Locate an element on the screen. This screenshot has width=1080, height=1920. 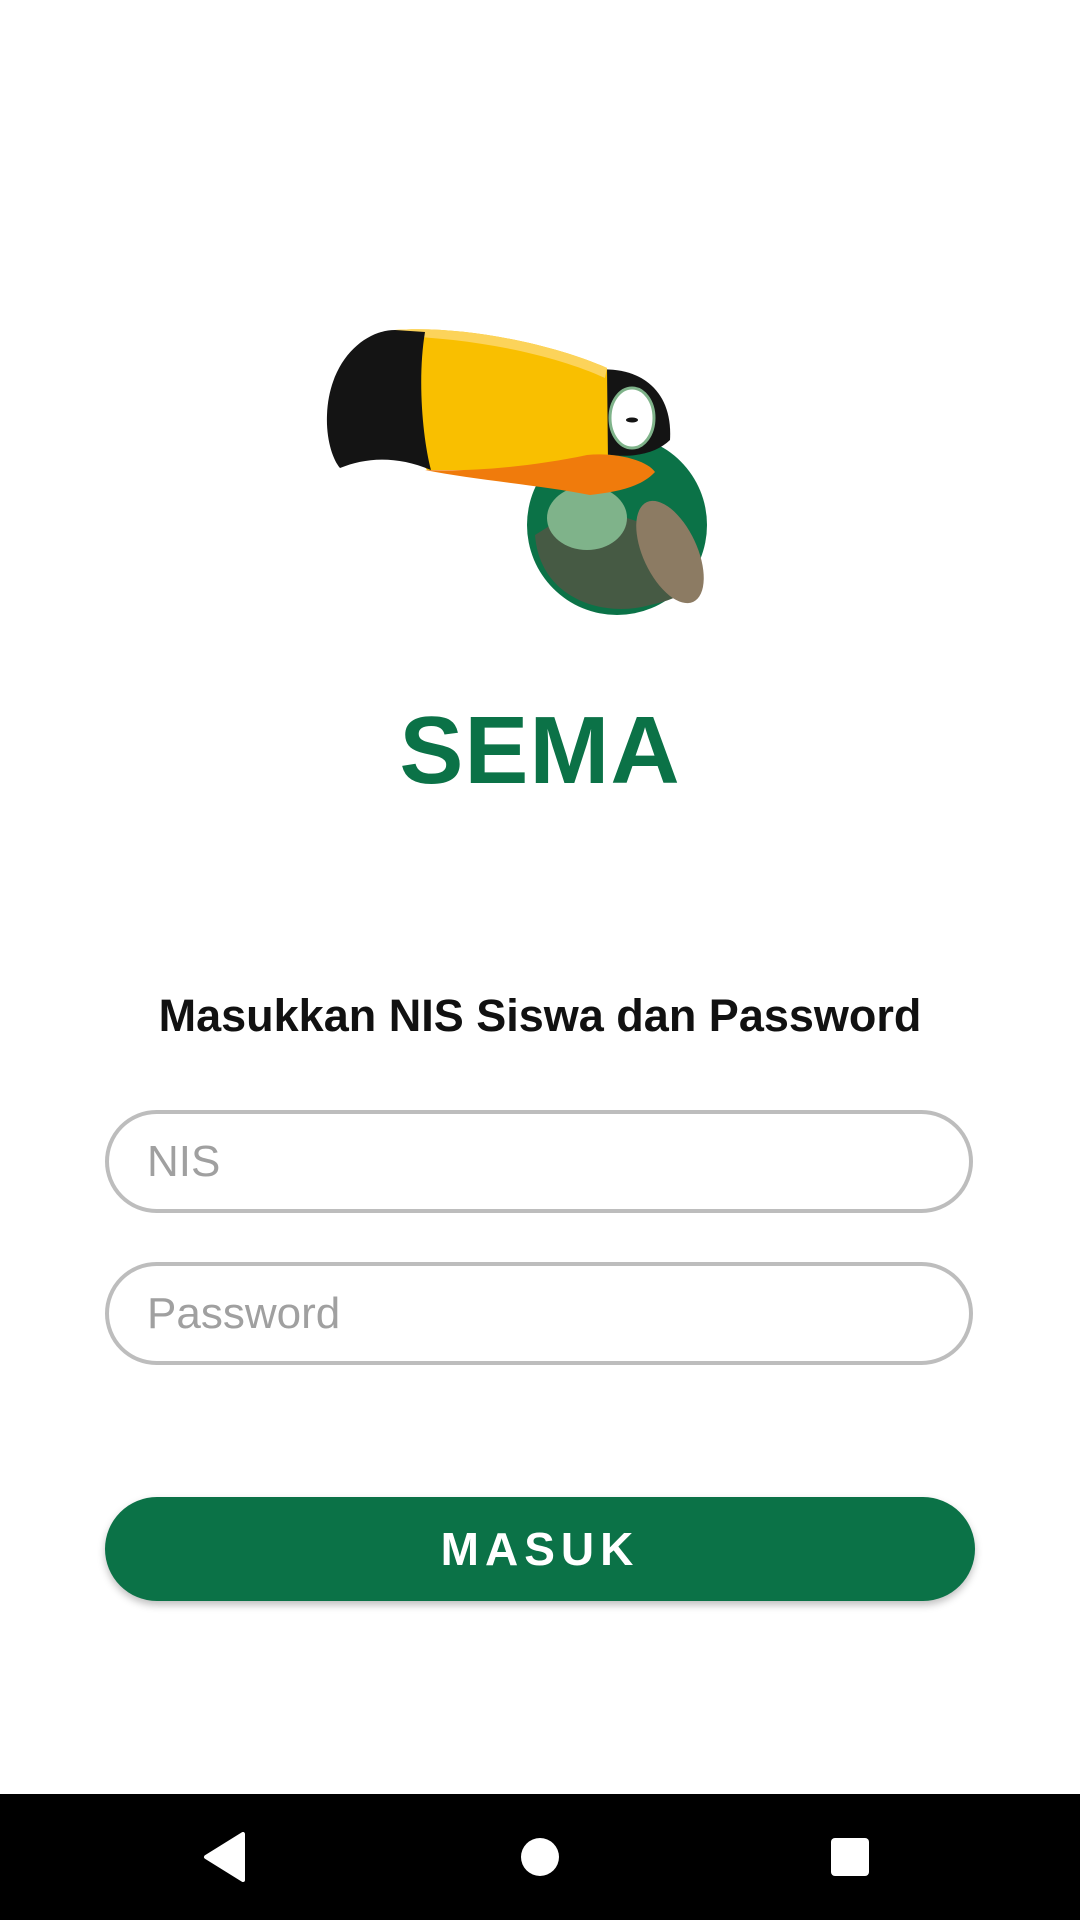
password-input is located at coordinates (539, 1313).